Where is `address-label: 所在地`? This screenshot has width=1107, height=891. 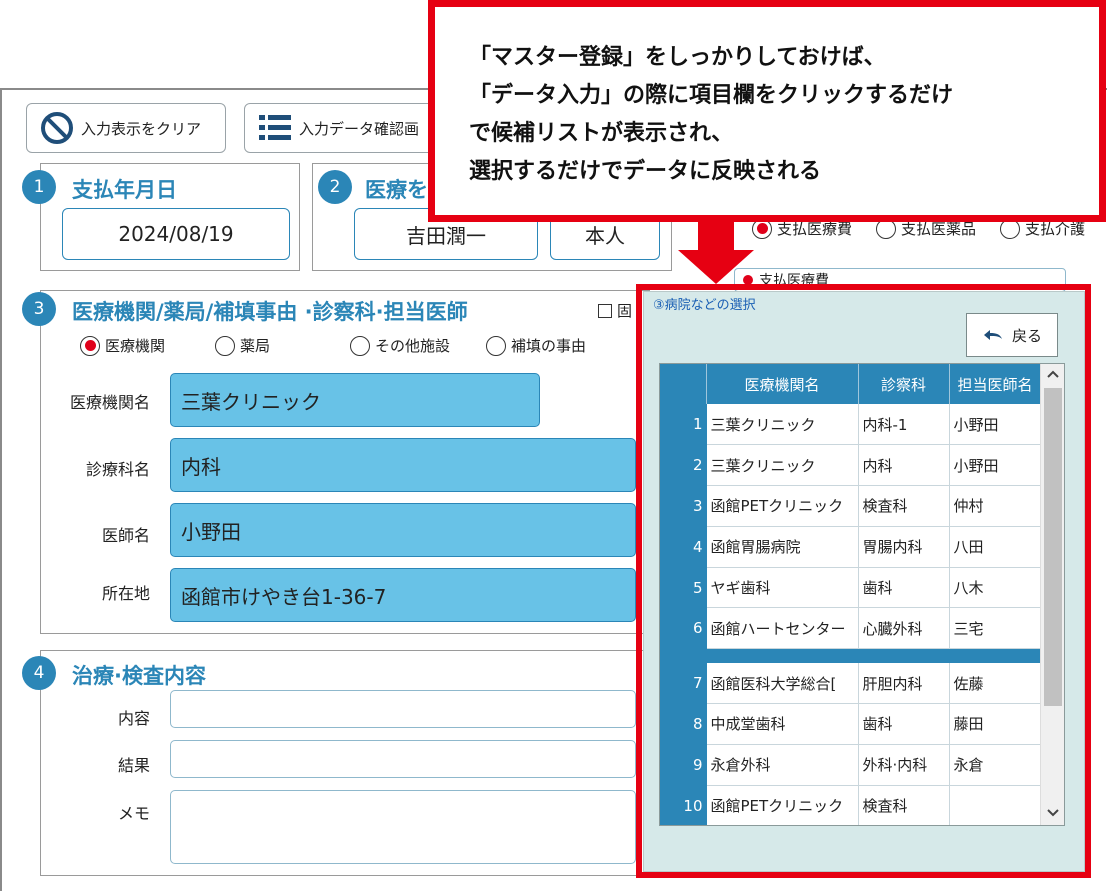
address-label: 所在地 is located at coordinates (125, 593).